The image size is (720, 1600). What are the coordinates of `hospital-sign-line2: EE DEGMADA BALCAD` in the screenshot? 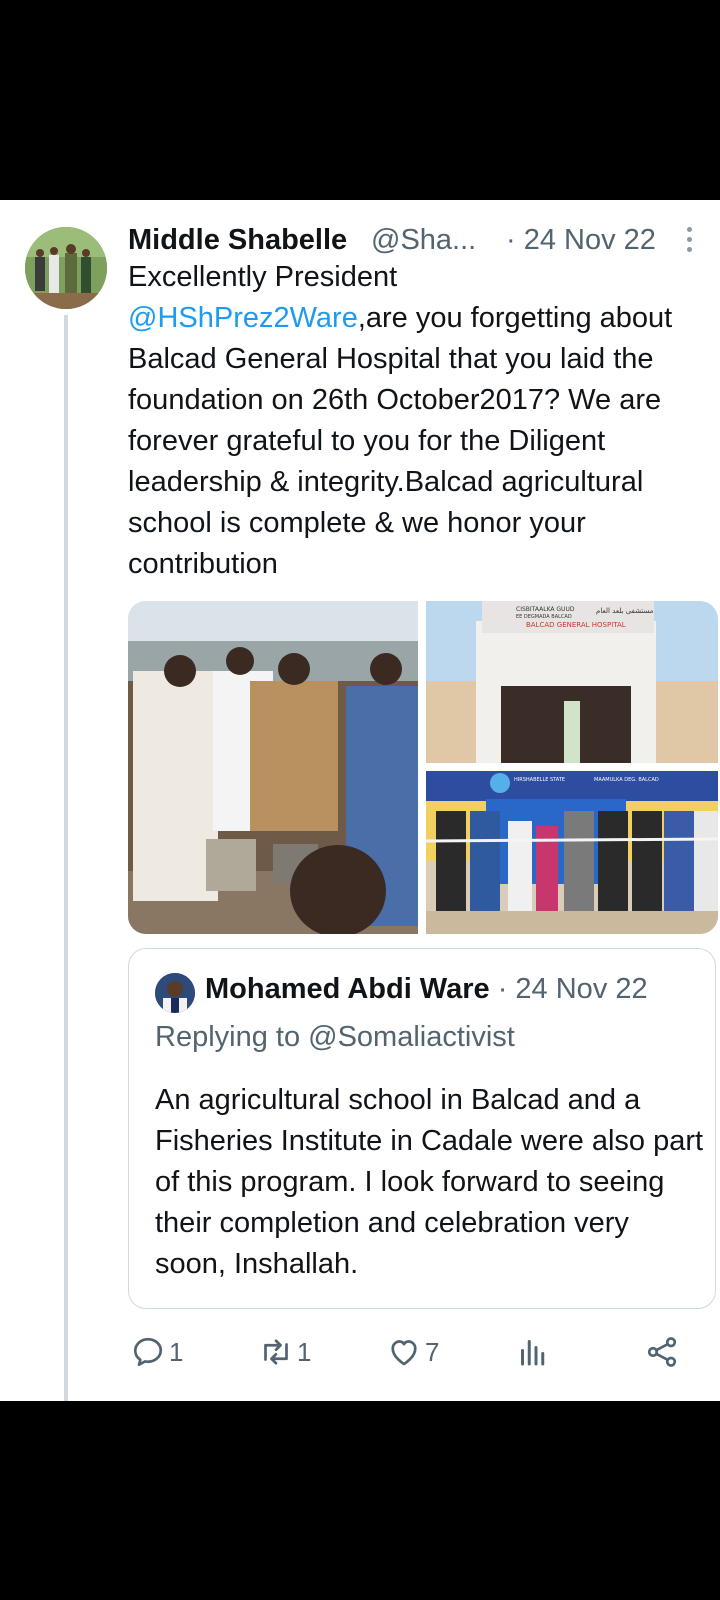 It's located at (544, 617).